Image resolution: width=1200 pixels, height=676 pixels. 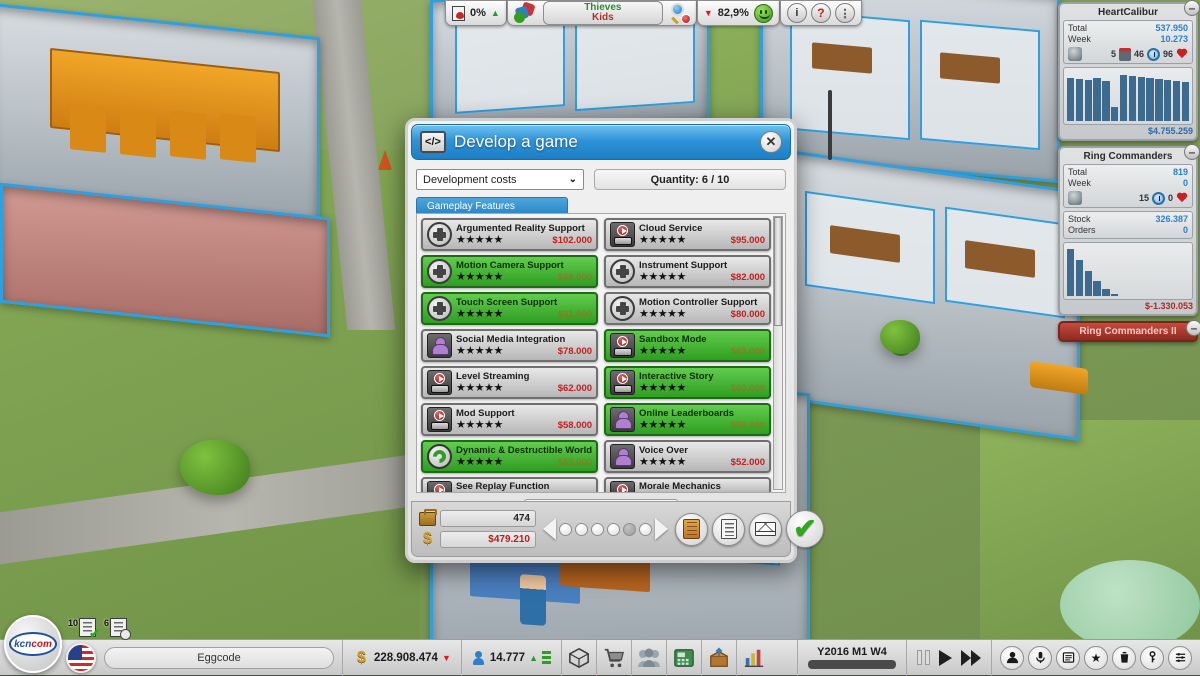 I want to click on person-icon, so click(x=1012, y=657).